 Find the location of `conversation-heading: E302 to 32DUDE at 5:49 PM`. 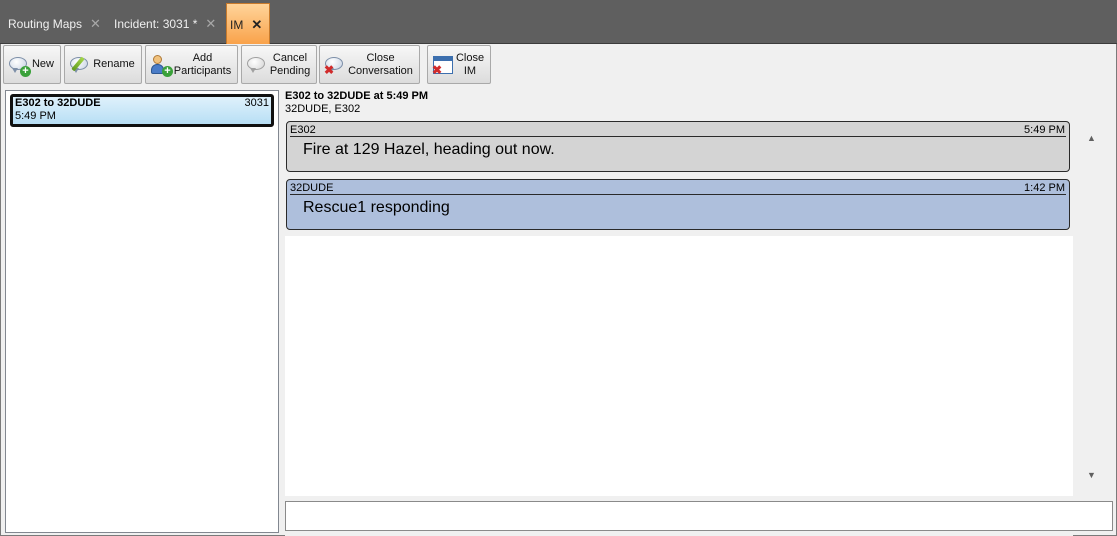

conversation-heading: E302 to 32DUDE at 5:49 PM is located at coordinates (357, 96).